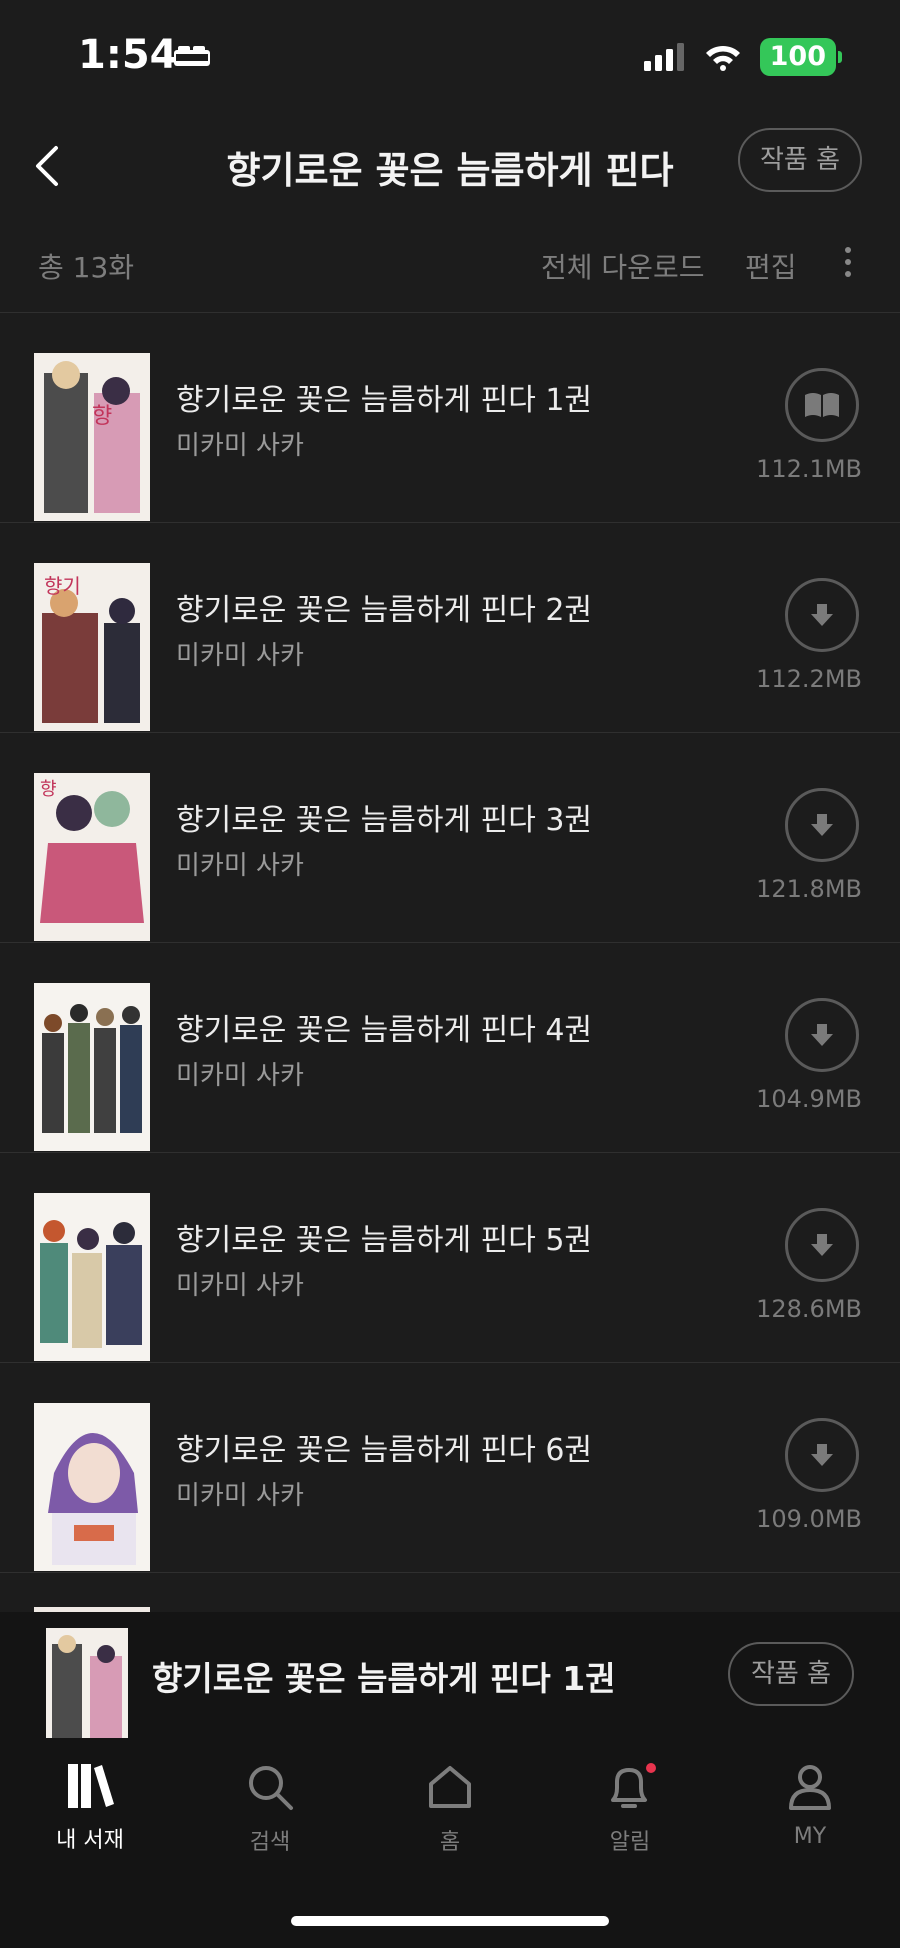 Image resolution: width=900 pixels, height=1948 pixels. I want to click on tab-label: 내 서재, so click(90, 1840).